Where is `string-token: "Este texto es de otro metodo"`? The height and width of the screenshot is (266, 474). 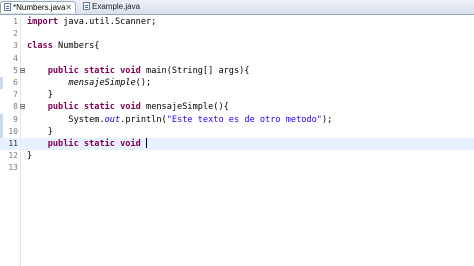
string-token: "Este texto es de otro metodo" is located at coordinates (244, 119).